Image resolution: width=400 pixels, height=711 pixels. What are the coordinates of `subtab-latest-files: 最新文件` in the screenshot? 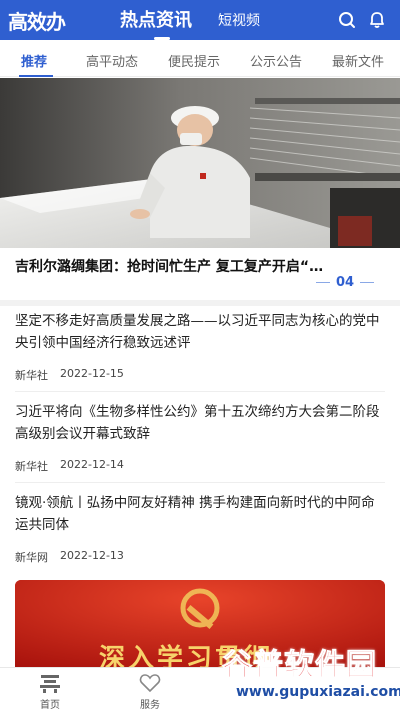 It's located at (358, 60).